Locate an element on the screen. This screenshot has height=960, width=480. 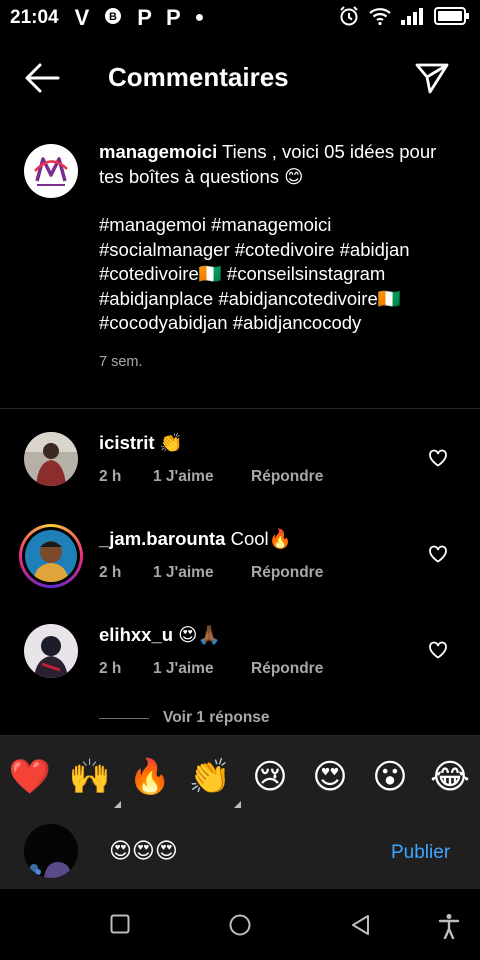
battery-icon is located at coordinates (452, 18).